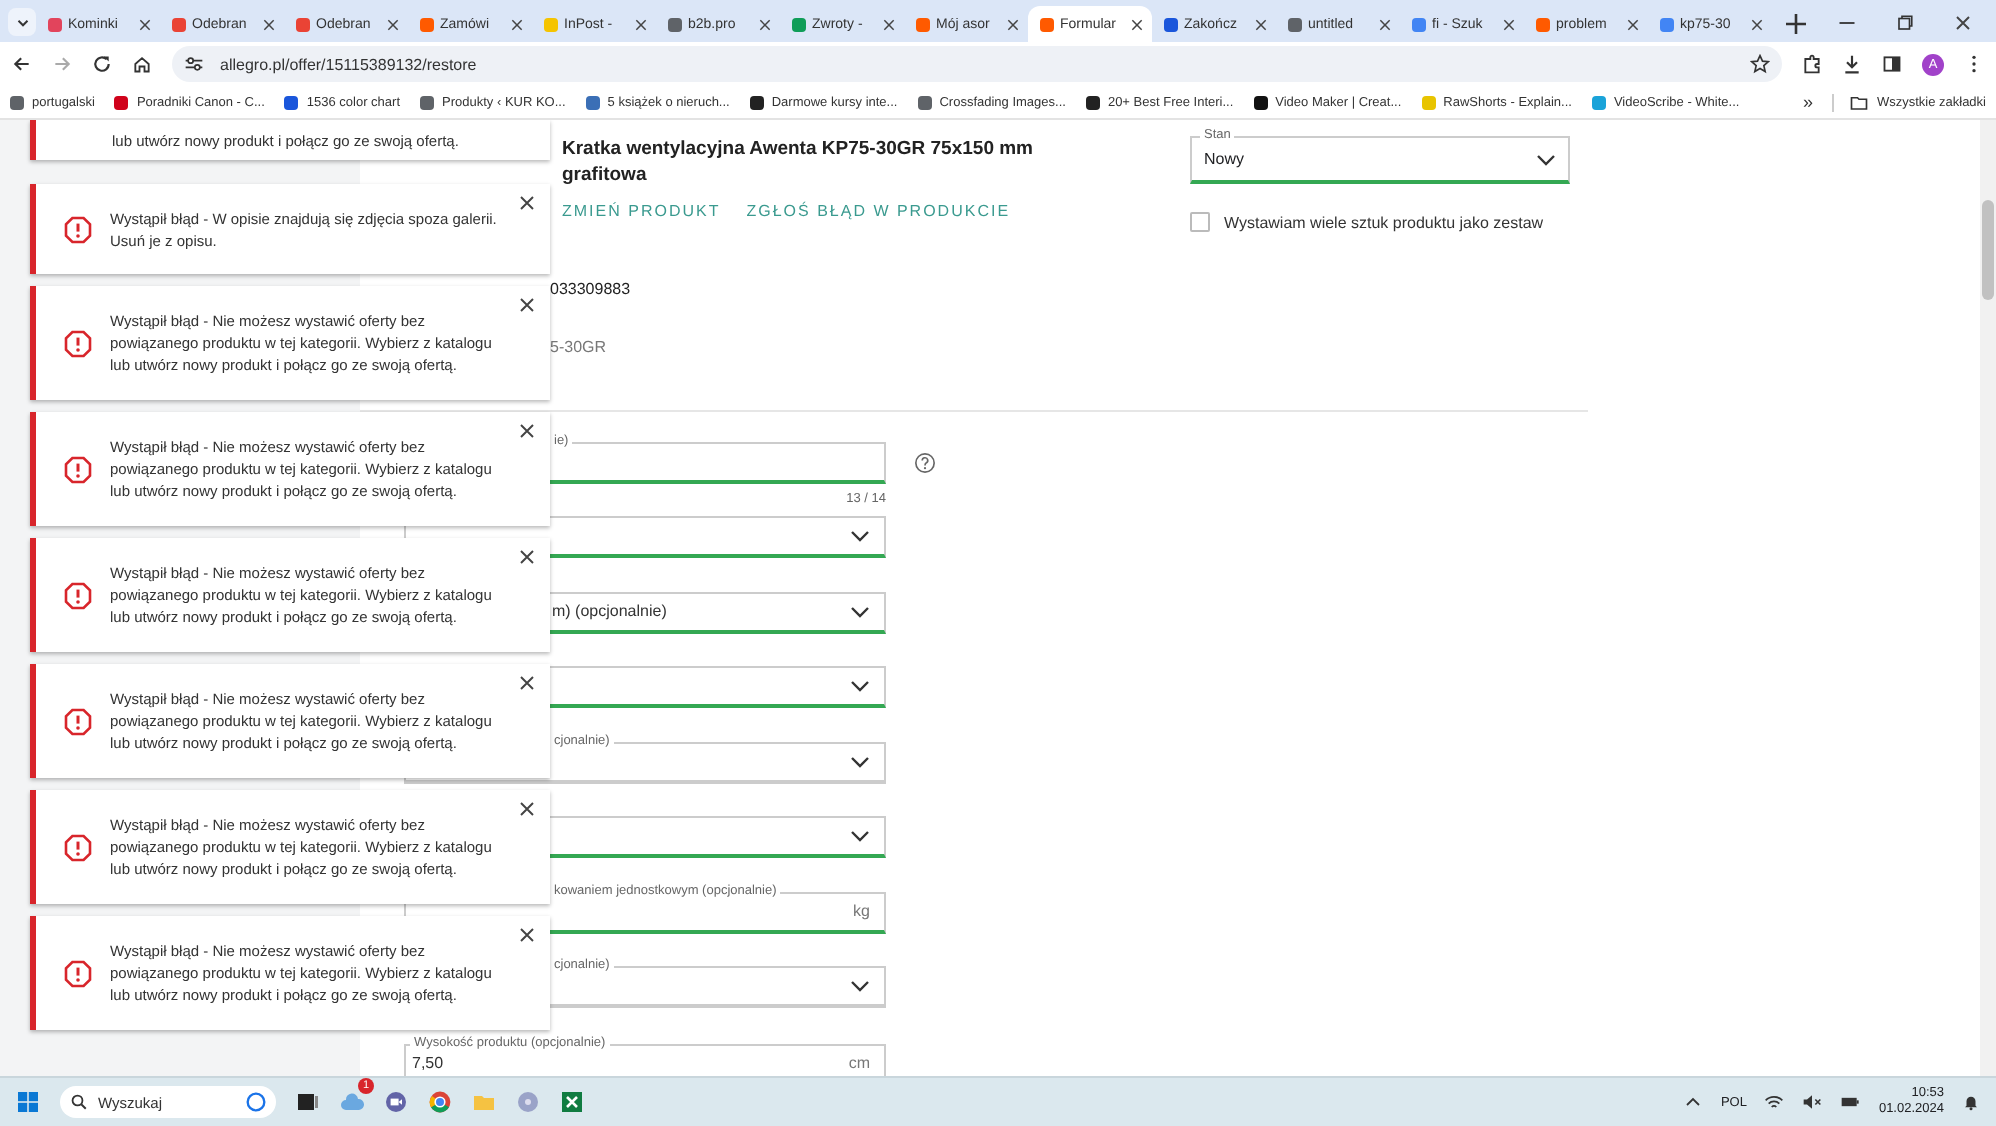 The image size is (1996, 1126). Describe the element at coordinates (308, 1102) in the screenshot. I see `task-view-icon` at that location.